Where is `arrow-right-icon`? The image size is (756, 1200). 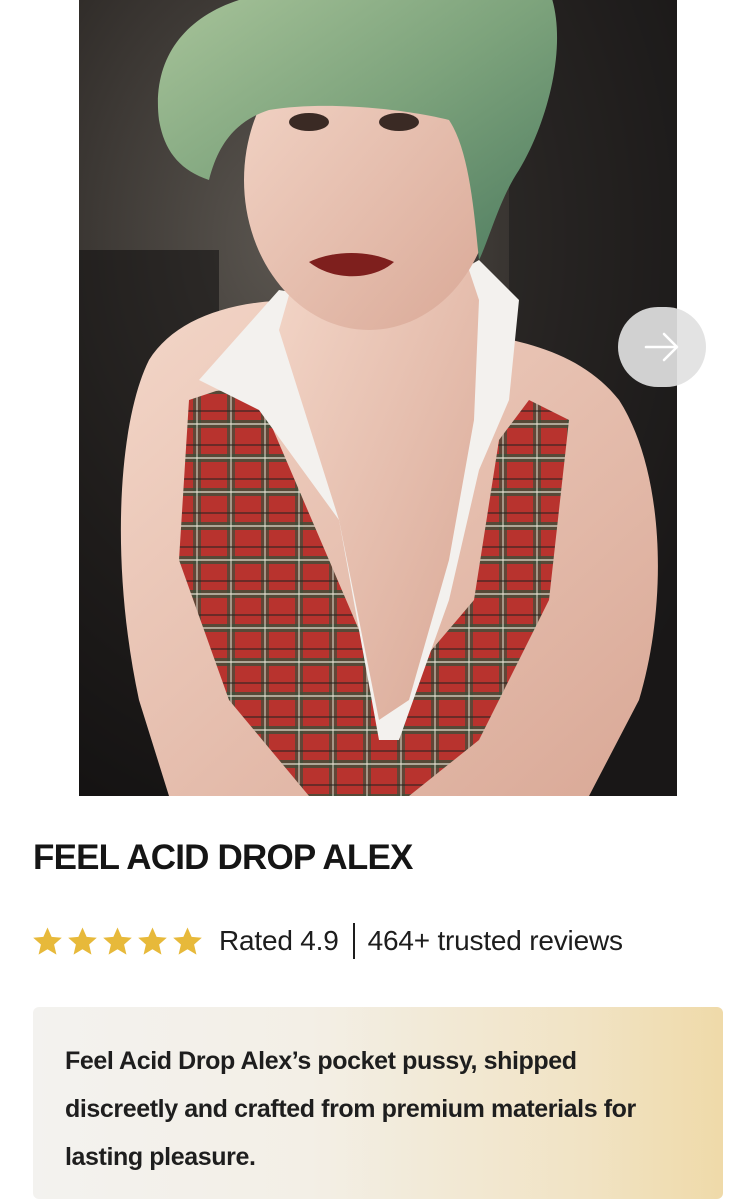
arrow-right-icon is located at coordinates (661, 347).